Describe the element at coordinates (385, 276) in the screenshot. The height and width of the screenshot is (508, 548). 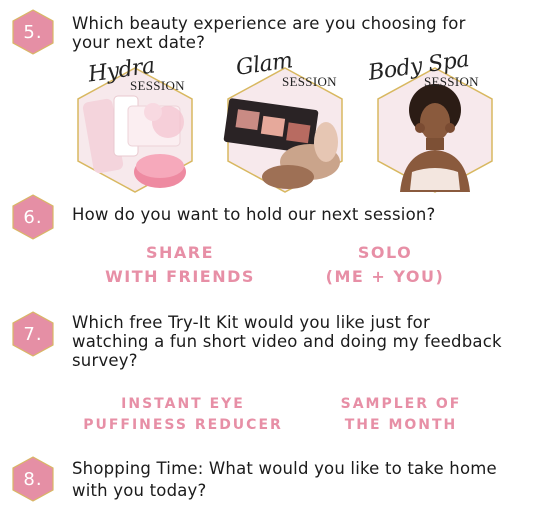
I see `option-line: (ME + YOU)` at that location.